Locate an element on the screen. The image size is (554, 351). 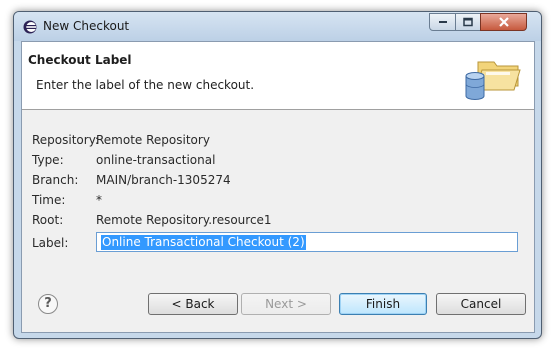
label-input-value: Online Transactional Checkout (2) is located at coordinates (203, 242).